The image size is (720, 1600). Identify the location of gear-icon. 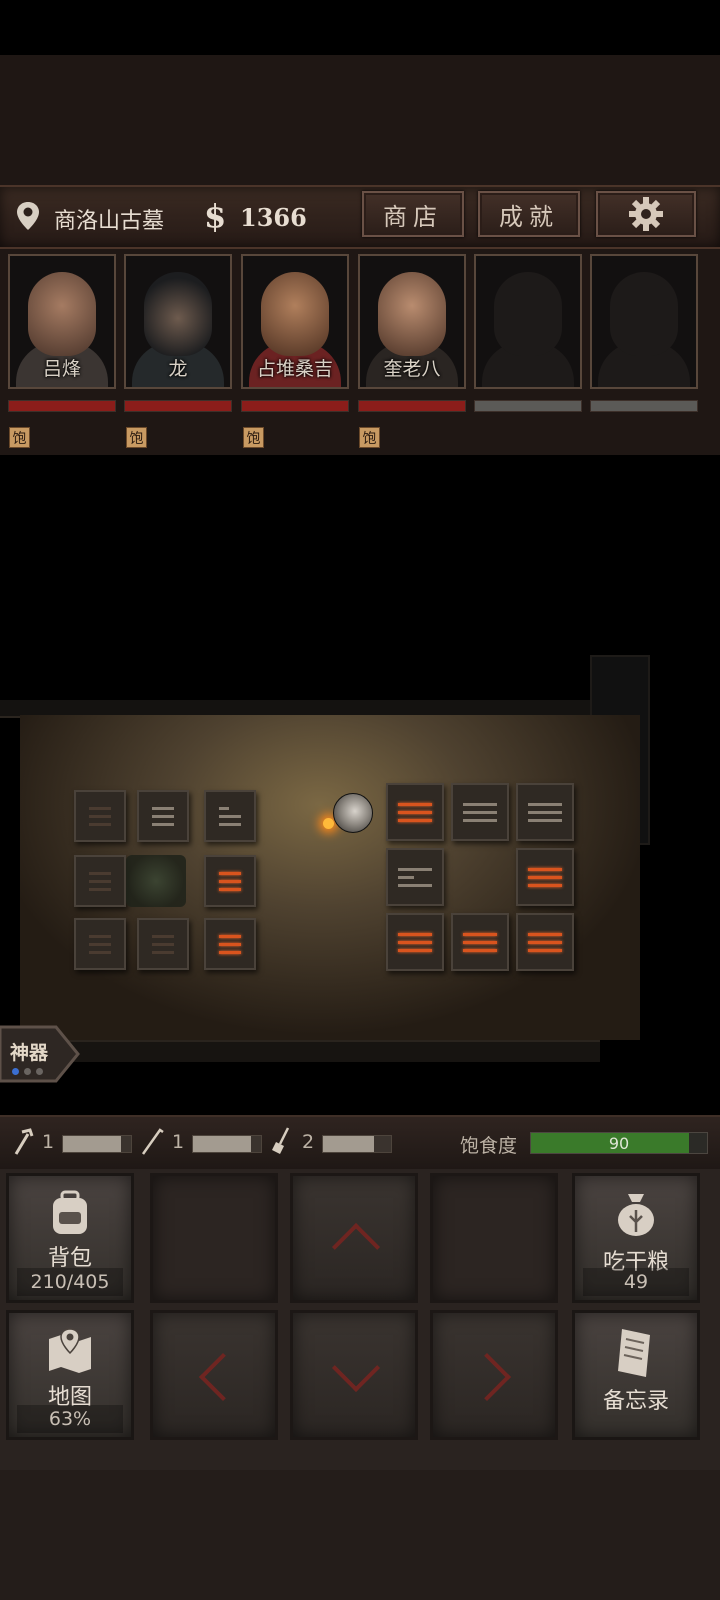
(646, 214).